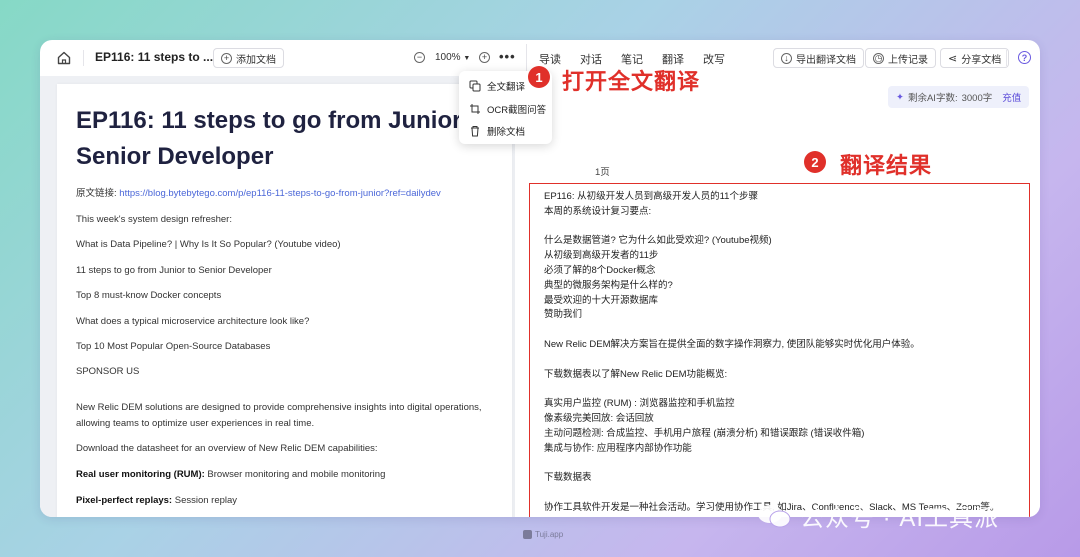 This screenshot has width=1080, height=557. I want to click on zoom-value: 100%, so click(448, 57).